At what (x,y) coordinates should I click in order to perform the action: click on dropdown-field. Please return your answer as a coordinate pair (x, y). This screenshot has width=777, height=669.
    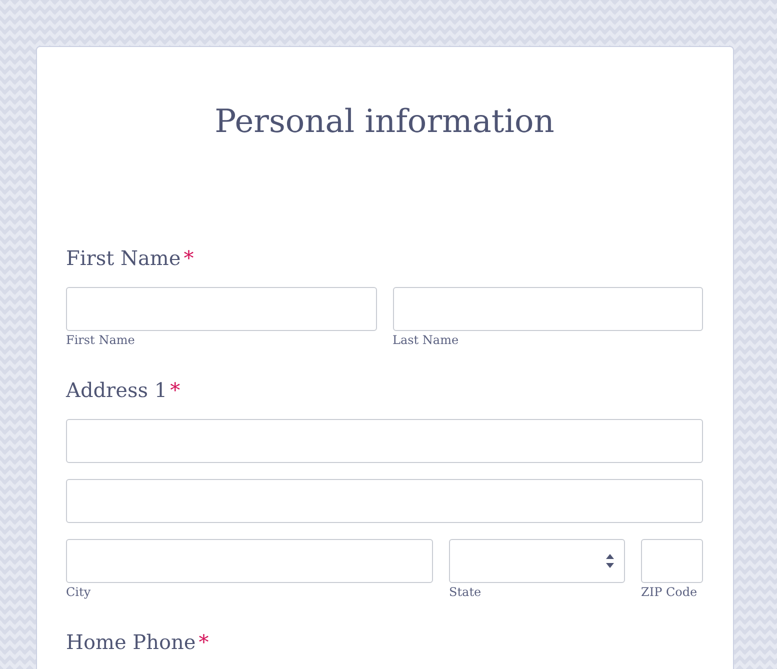
    Looking at the image, I should click on (537, 561).